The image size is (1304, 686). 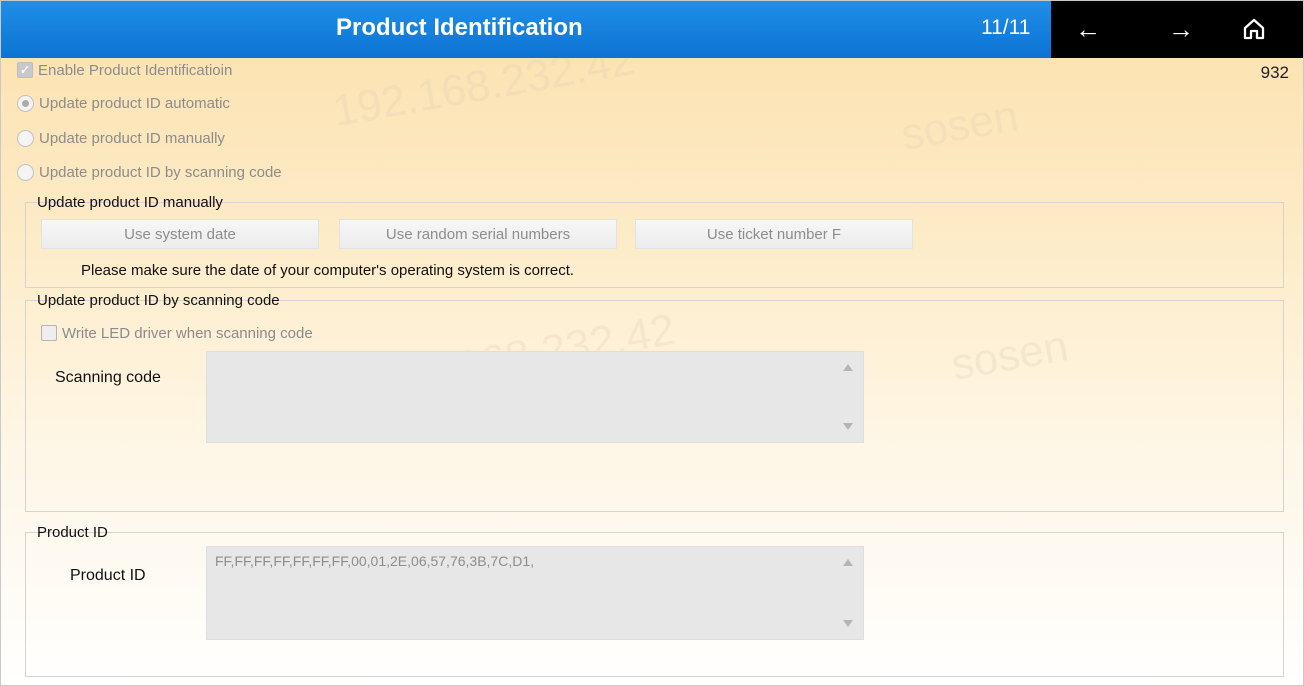 I want to click on radio-update-automatic: Update product ID automatic, so click(x=123, y=103).